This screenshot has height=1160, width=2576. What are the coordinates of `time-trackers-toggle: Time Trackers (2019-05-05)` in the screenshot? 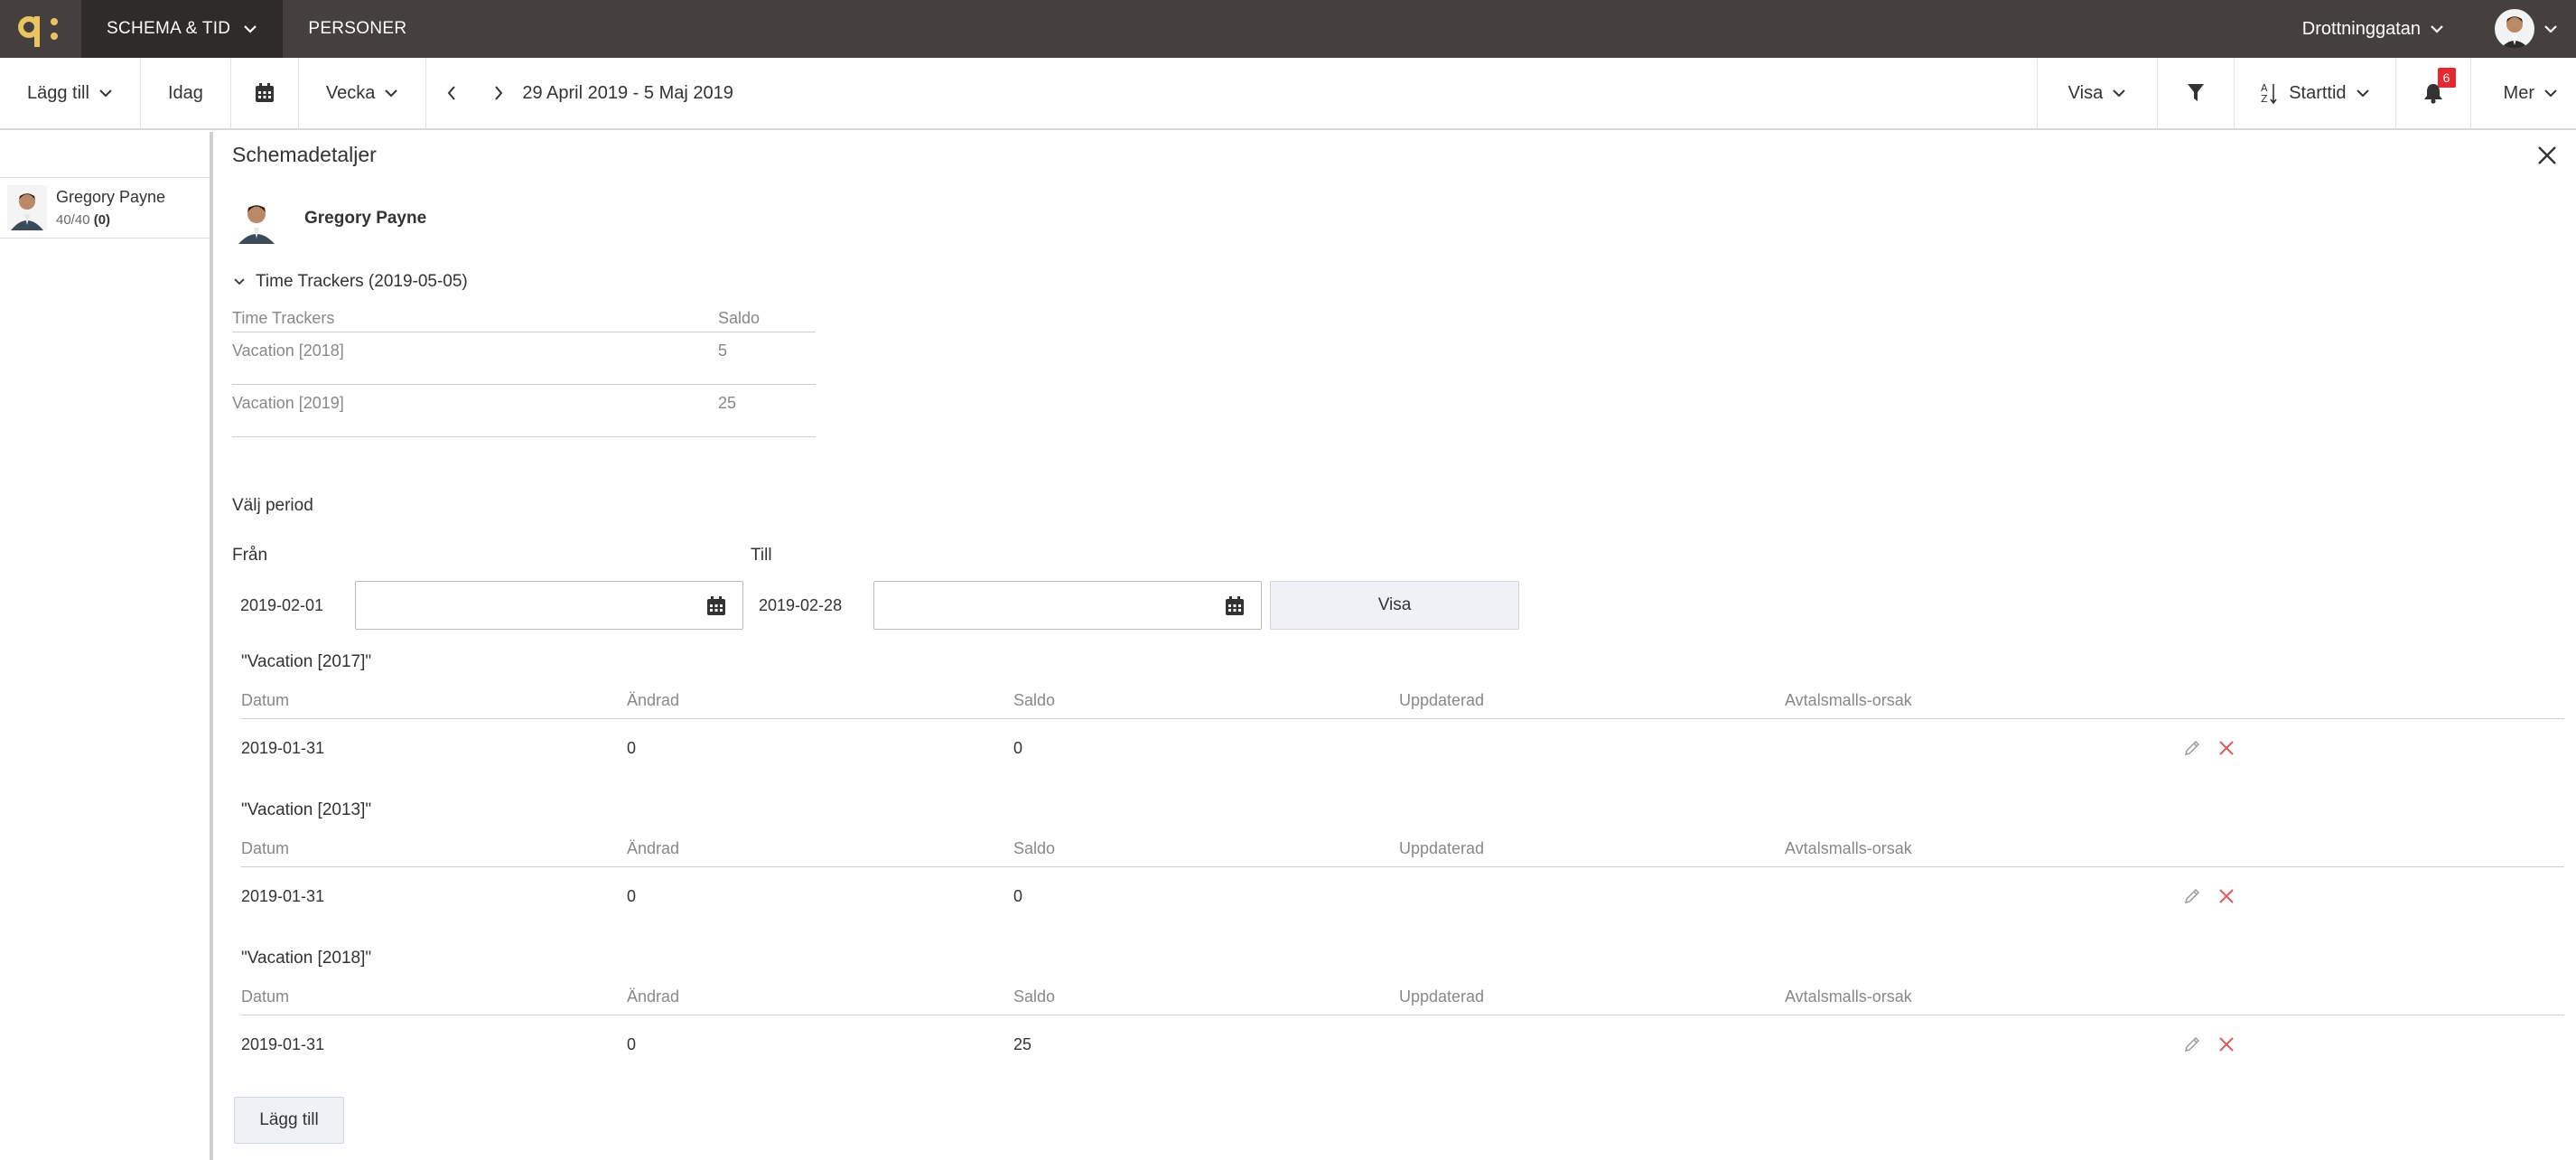 It's located at (351, 282).